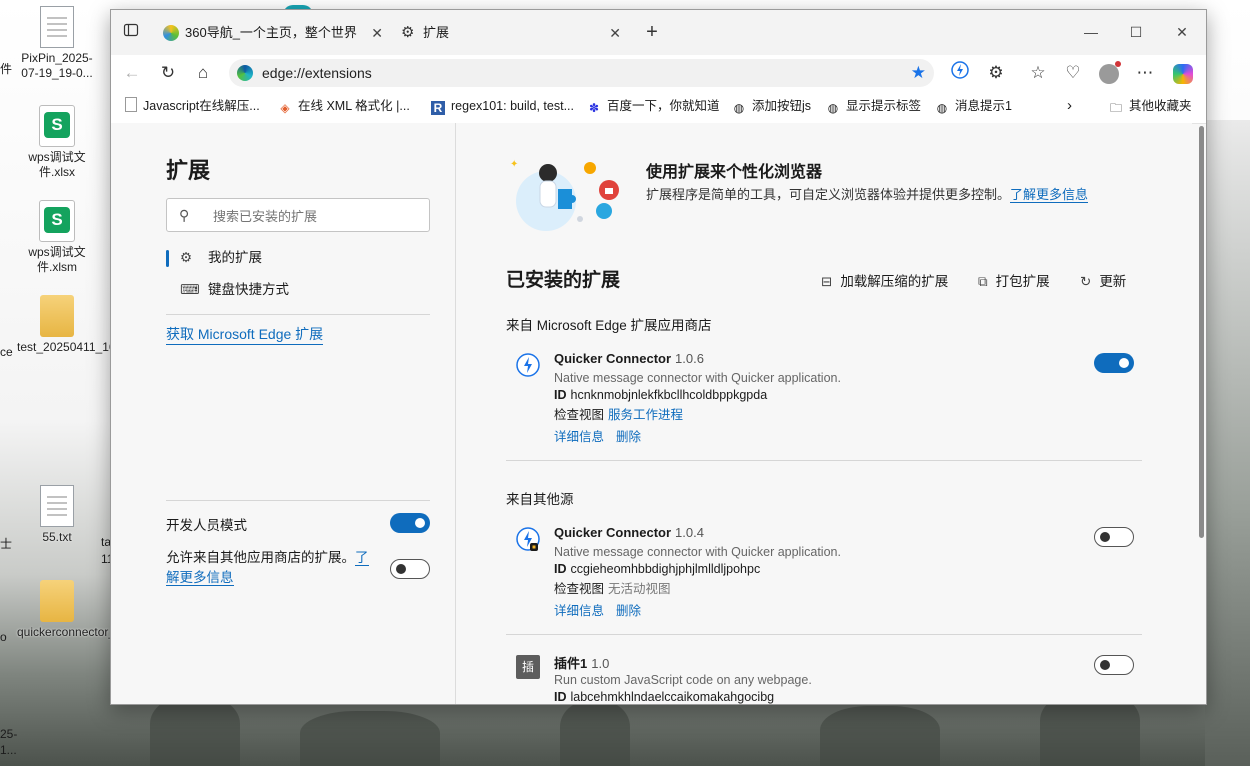 The image size is (1250, 766). What do you see at coordinates (629, 358) in the screenshot?
I see `extension-name: Quicker Connector 1.0.6` at bounding box center [629, 358].